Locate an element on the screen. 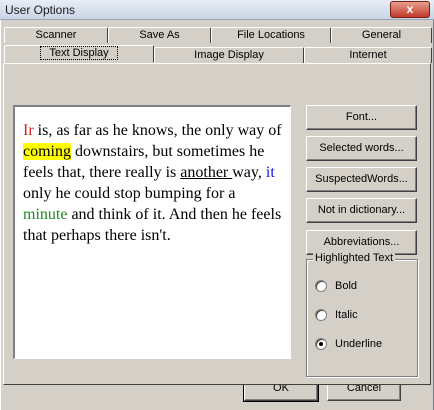 This screenshot has height=410, width=434. tab-general: General is located at coordinates (381, 35).